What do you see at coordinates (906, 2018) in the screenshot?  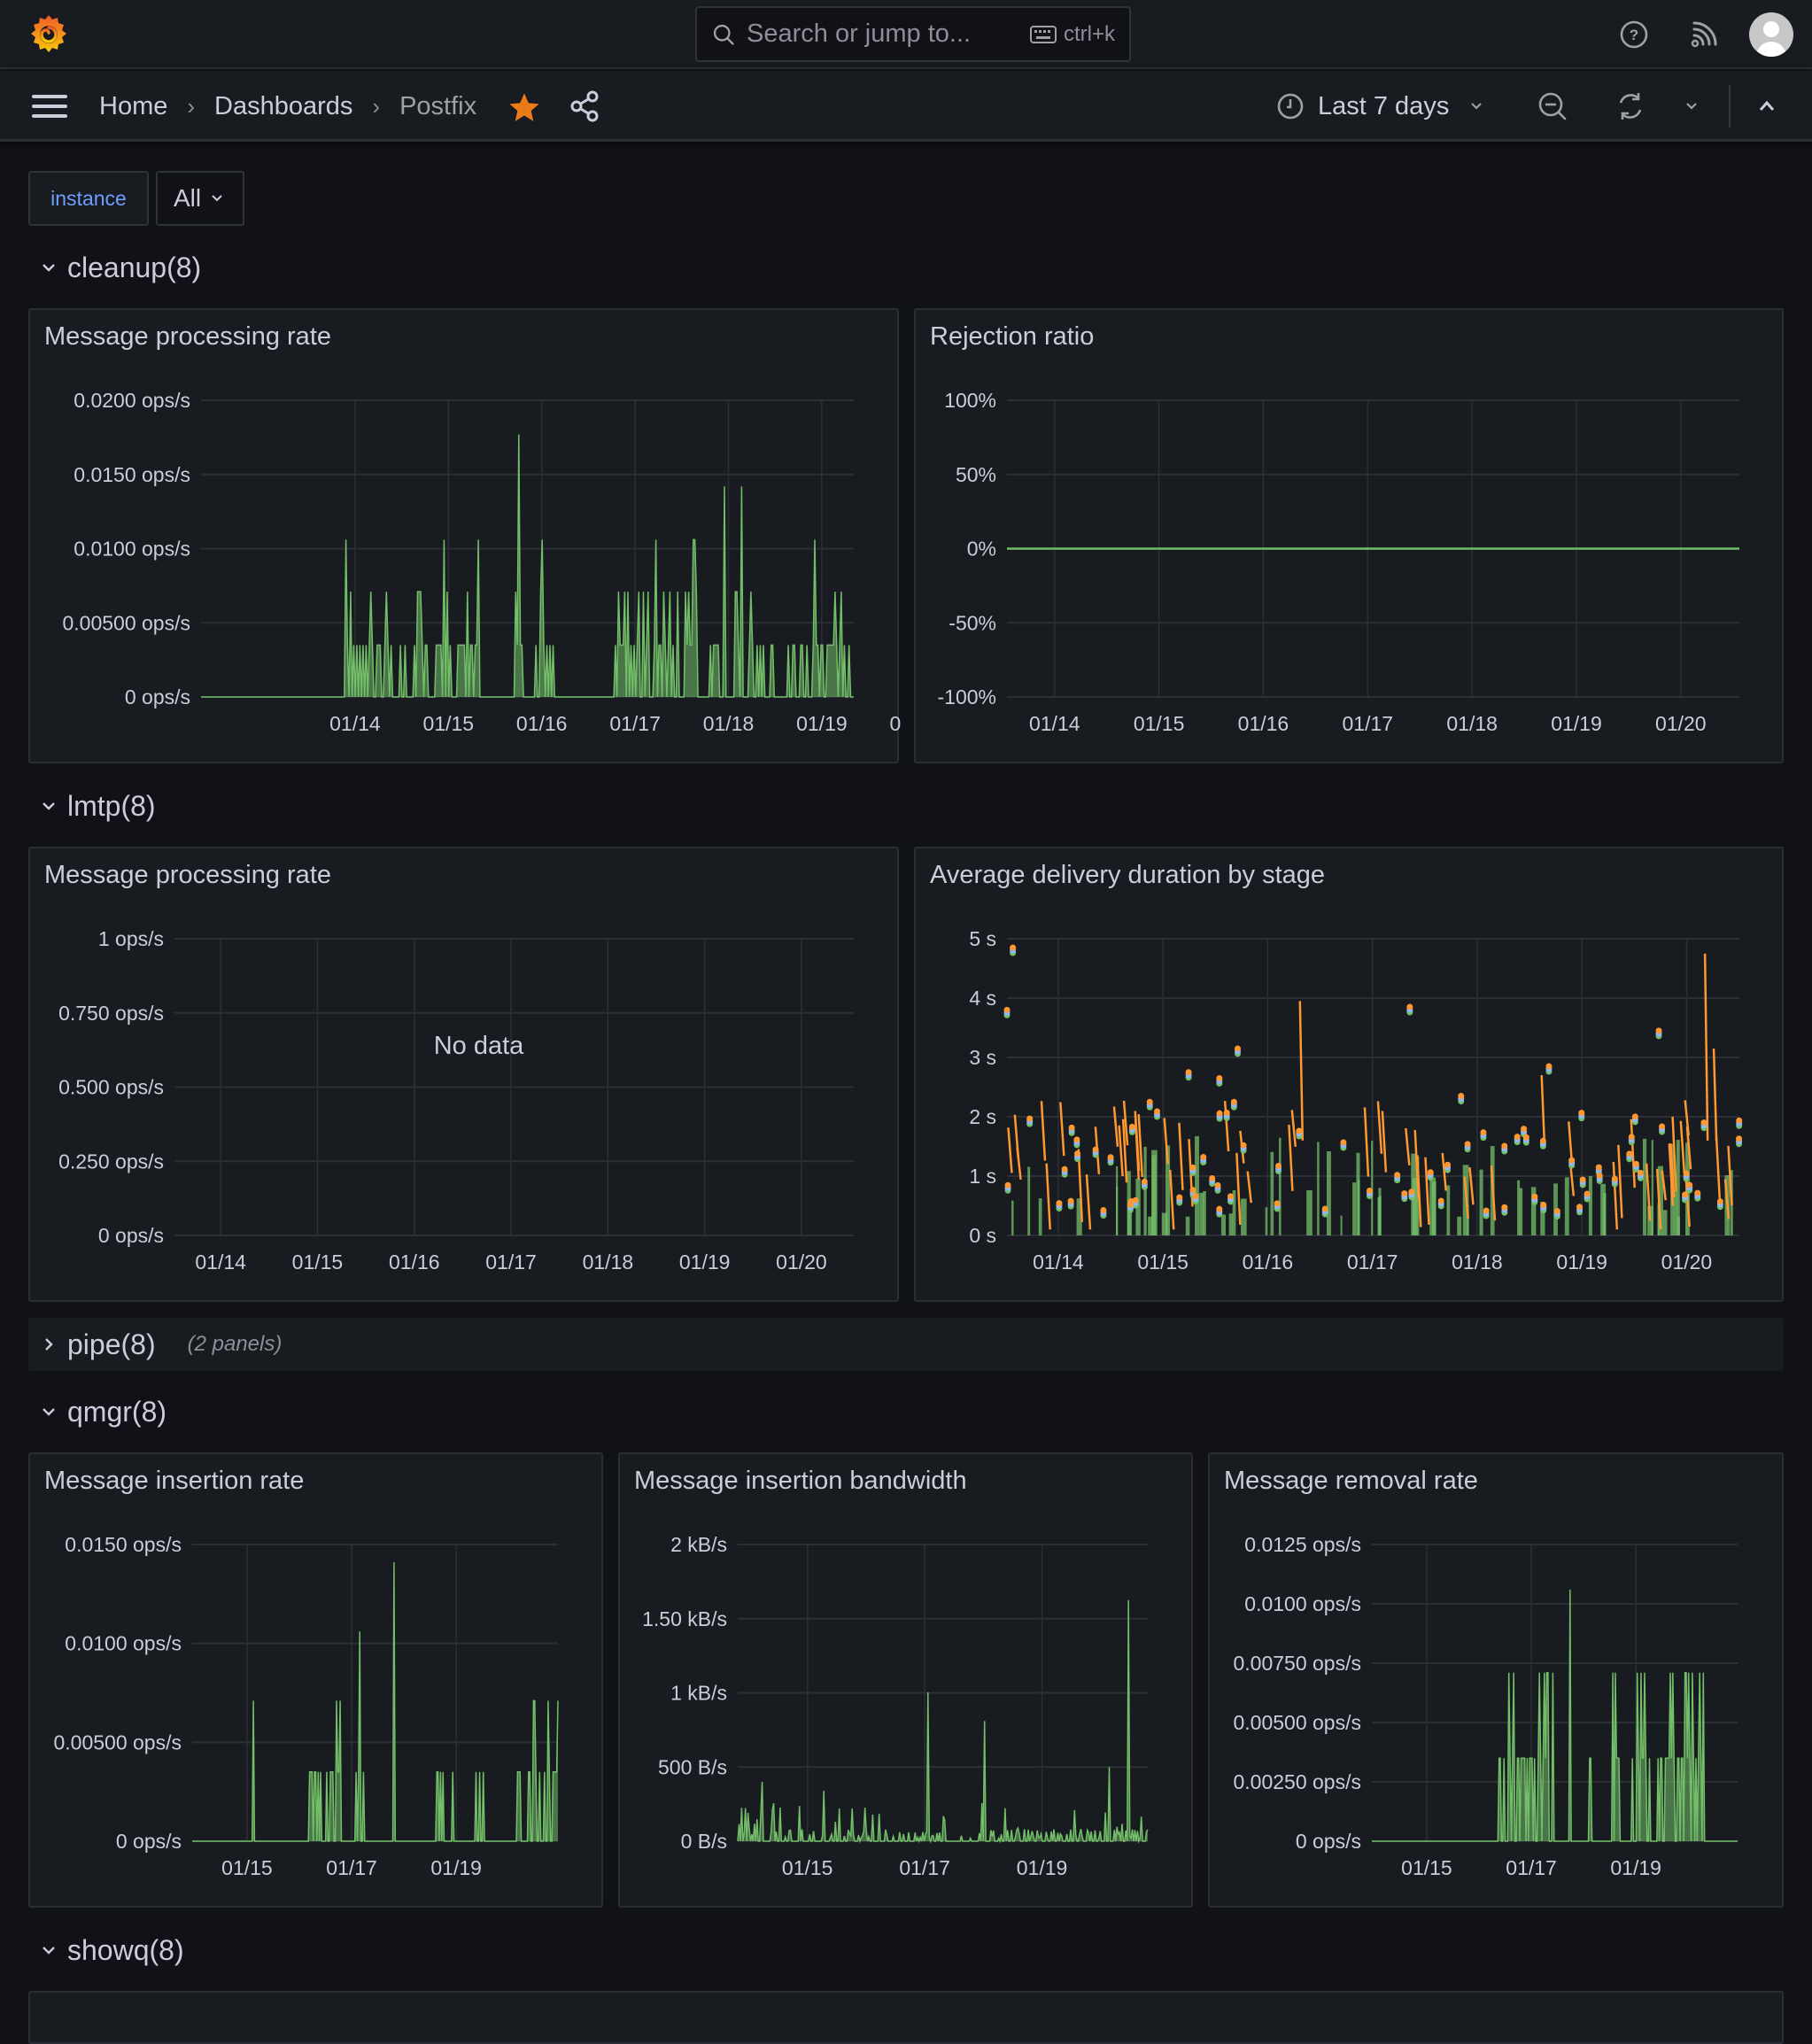 I see `panel-showq` at bounding box center [906, 2018].